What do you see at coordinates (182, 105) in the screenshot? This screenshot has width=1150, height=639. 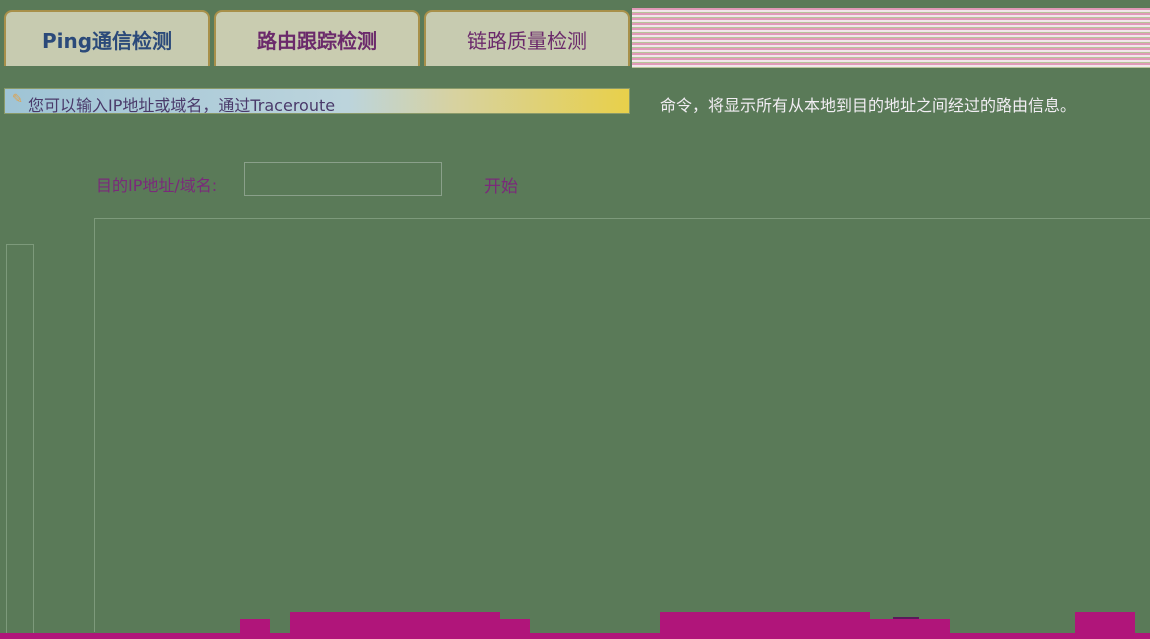 I see `tip-text: 您可以输入IP地址或域名，通过Traceroute` at bounding box center [182, 105].